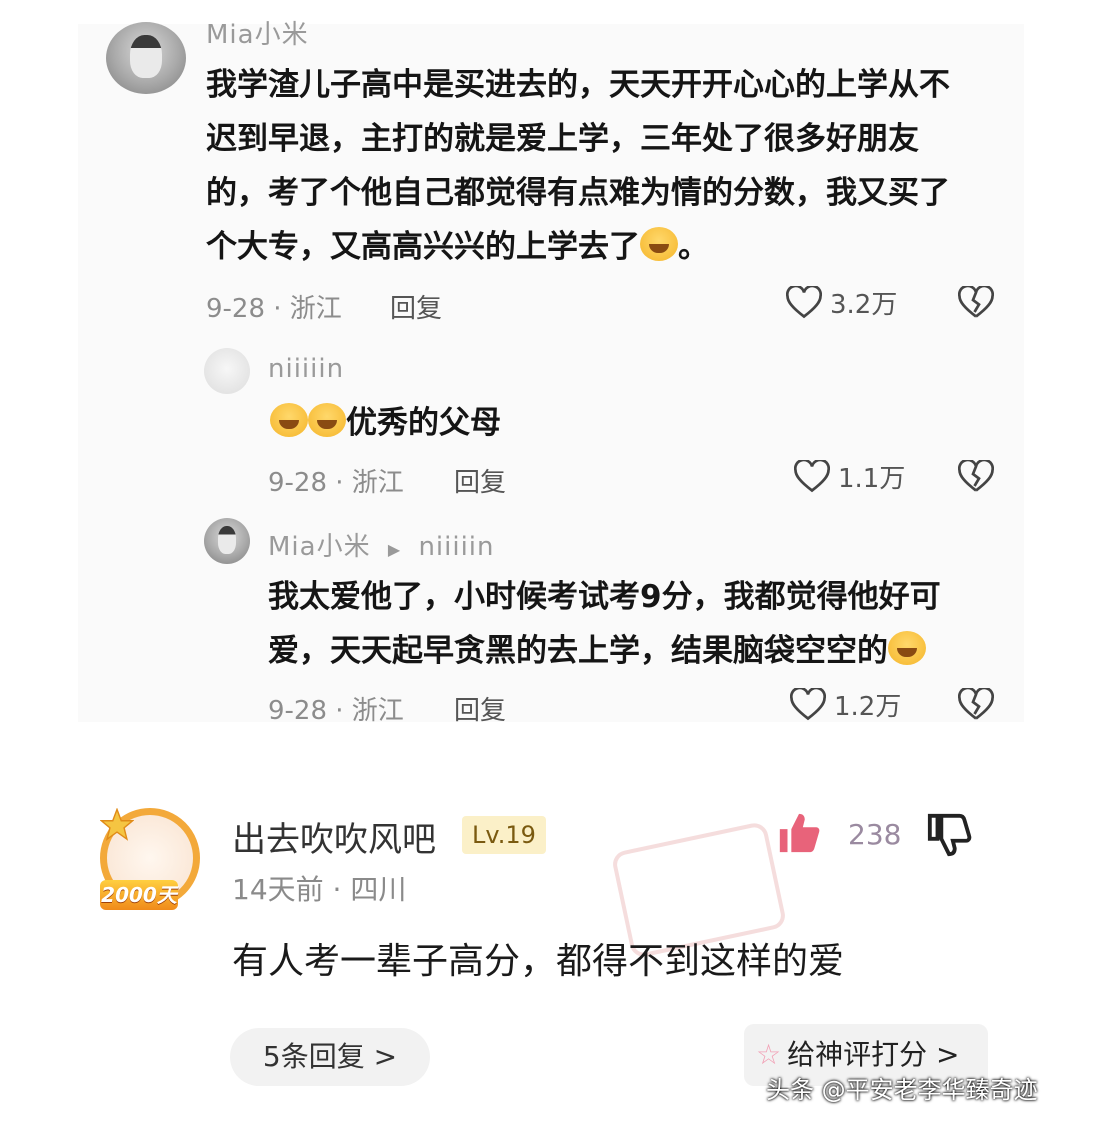 The height and width of the screenshot is (1124, 1102). I want to click on star-outline-icon: ☆, so click(769, 1054).